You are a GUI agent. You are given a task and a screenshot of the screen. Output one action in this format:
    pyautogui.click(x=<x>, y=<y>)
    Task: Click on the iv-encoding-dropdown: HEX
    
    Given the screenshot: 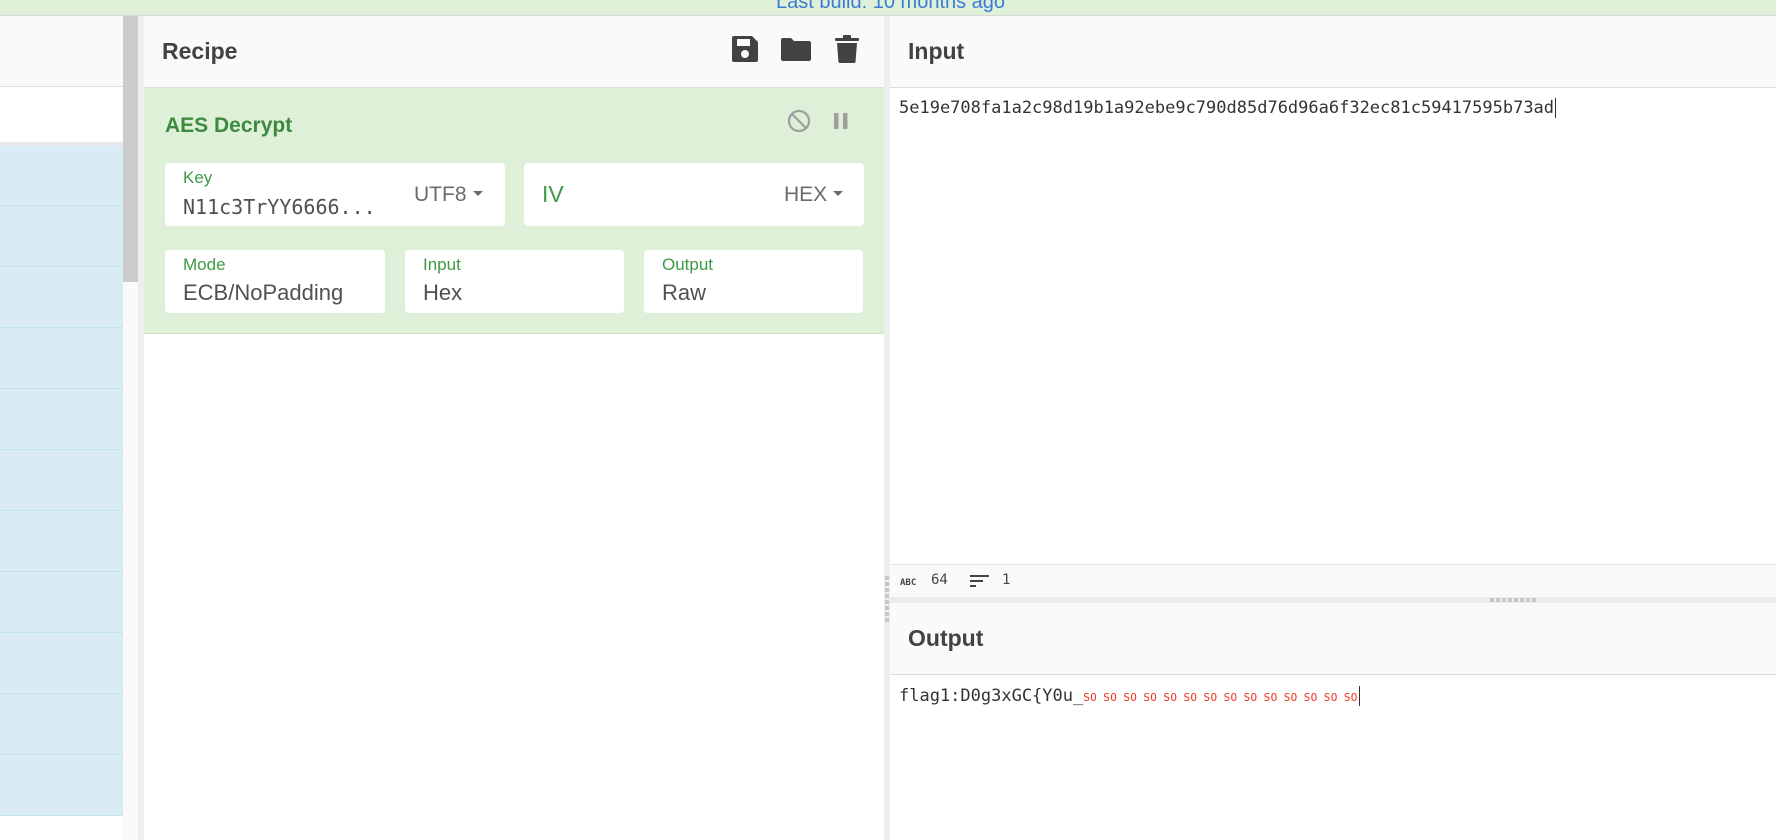 What is the action you would take?
    pyautogui.click(x=814, y=195)
    